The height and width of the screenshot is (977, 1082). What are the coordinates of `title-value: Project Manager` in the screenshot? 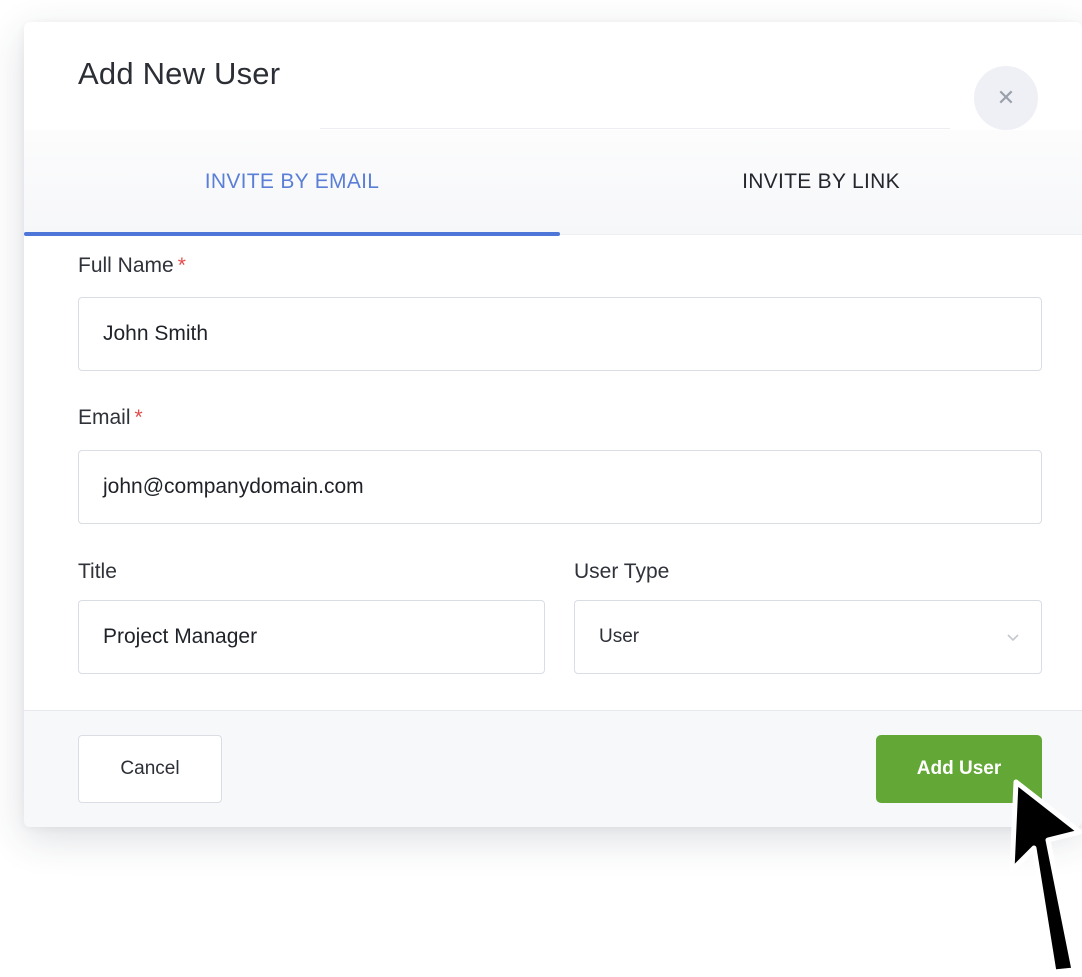 It's located at (180, 636).